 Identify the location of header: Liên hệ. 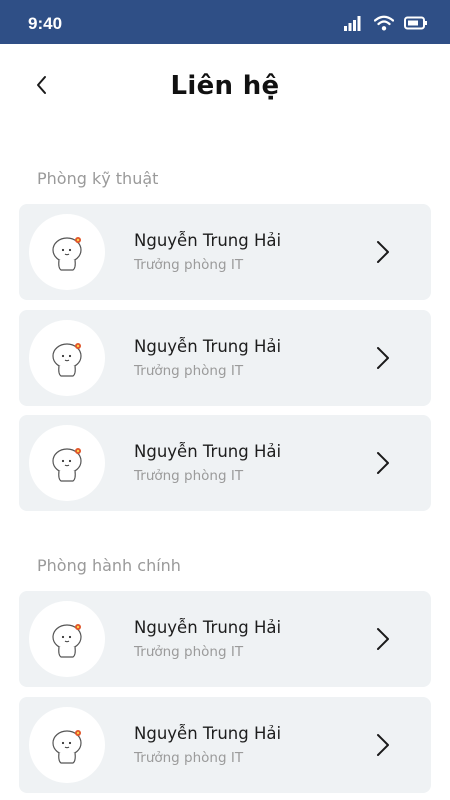
(225, 86).